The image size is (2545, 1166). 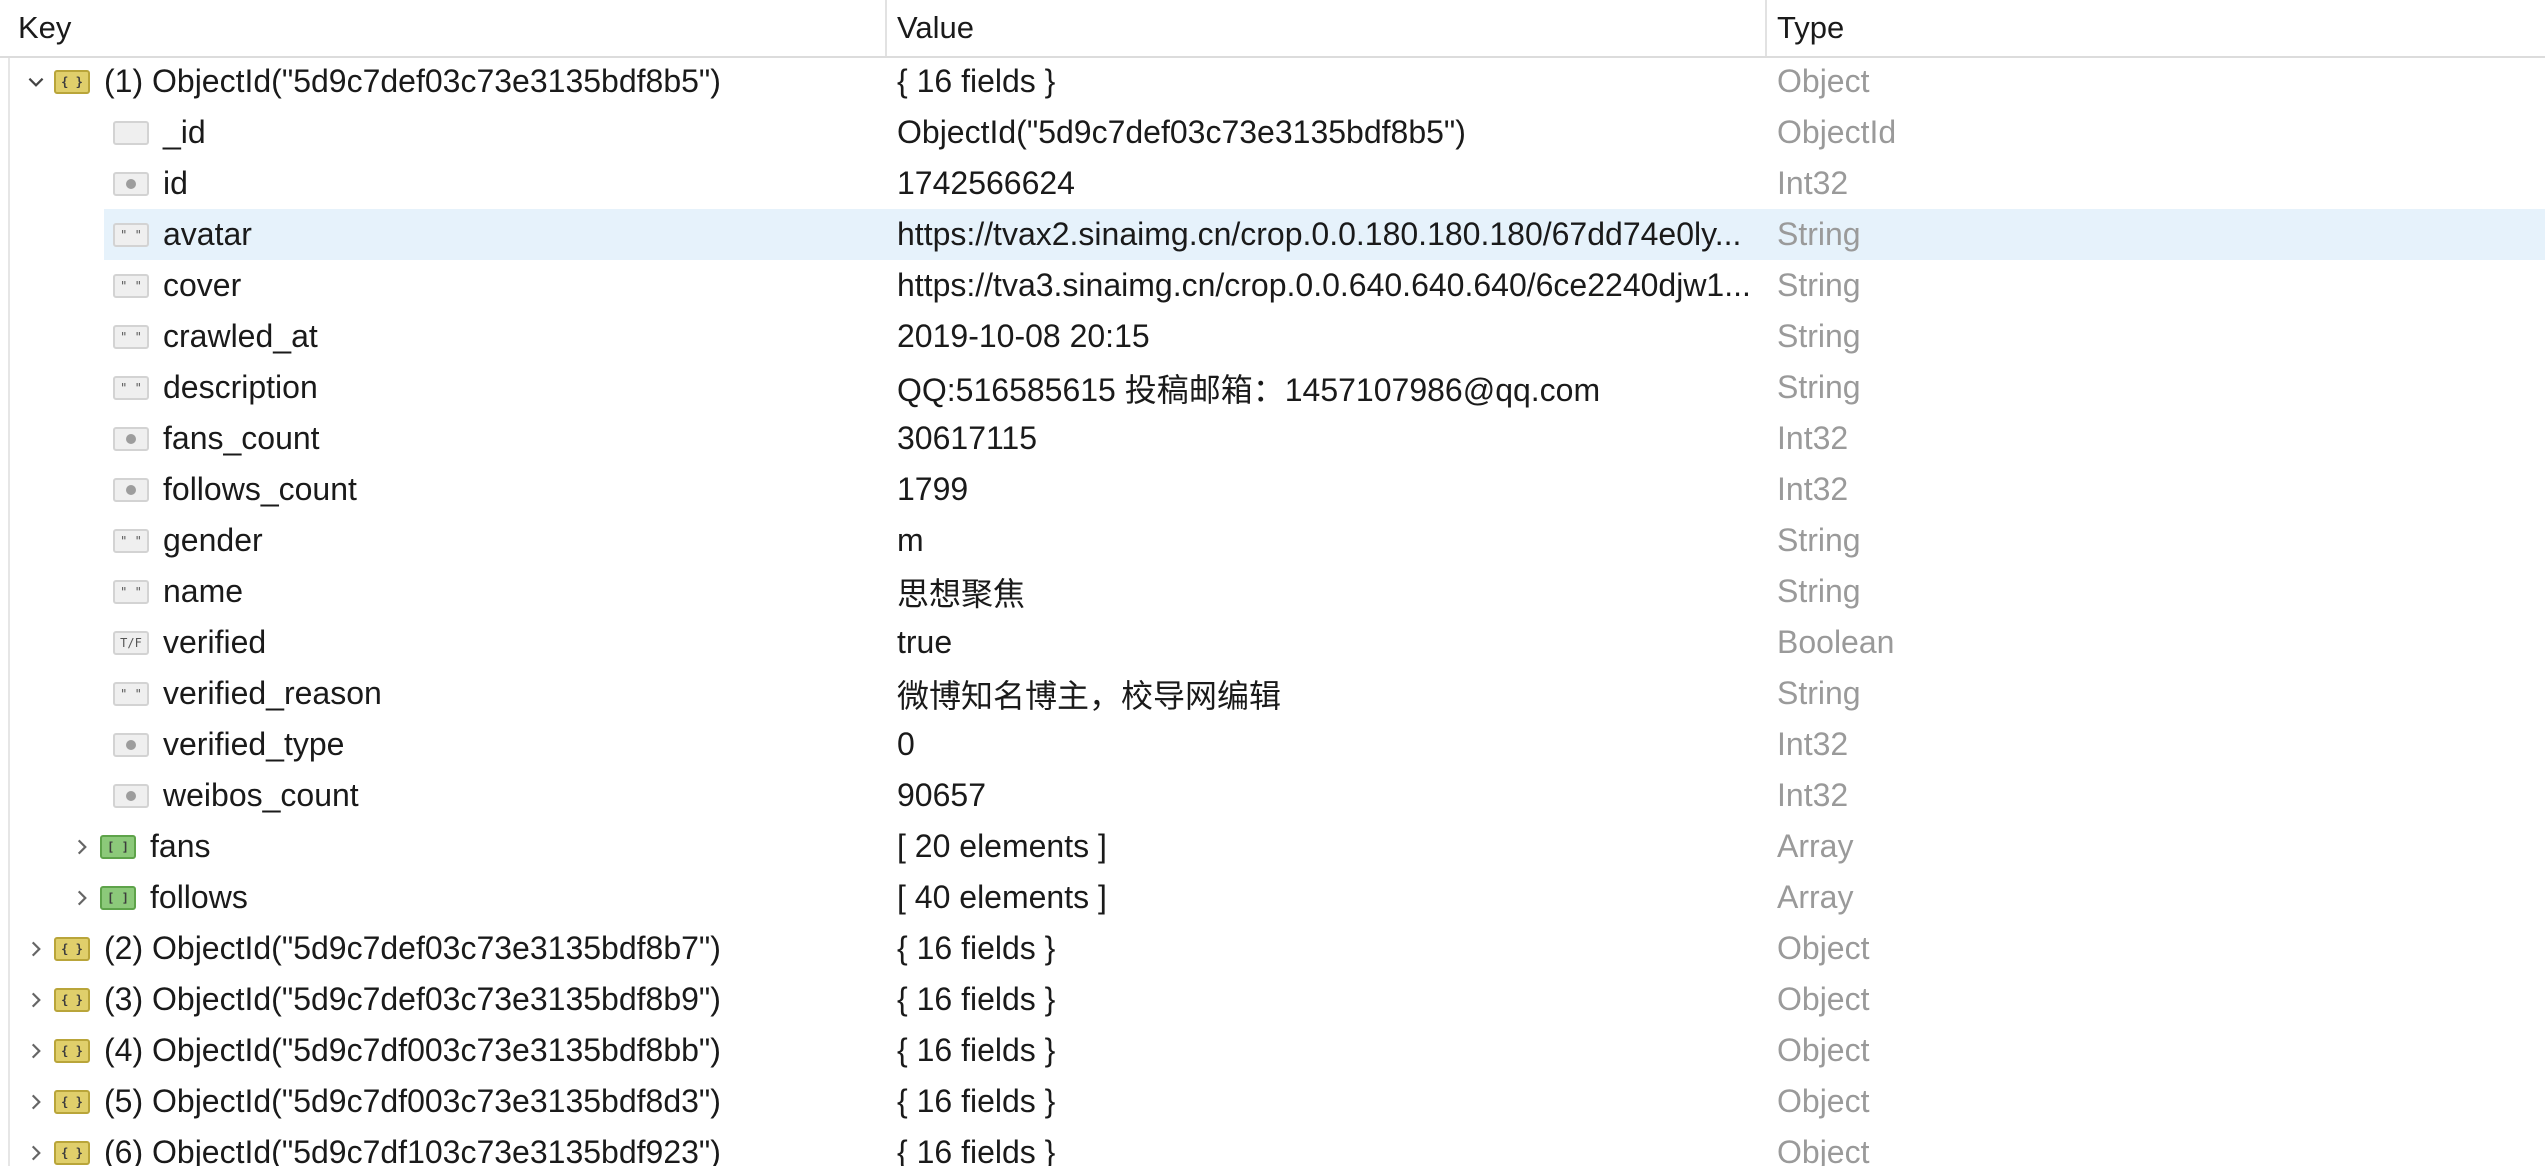 I want to click on tree-row-field-weibos_count: weibos_count 90657 Int32, so click(x=1272, y=795).